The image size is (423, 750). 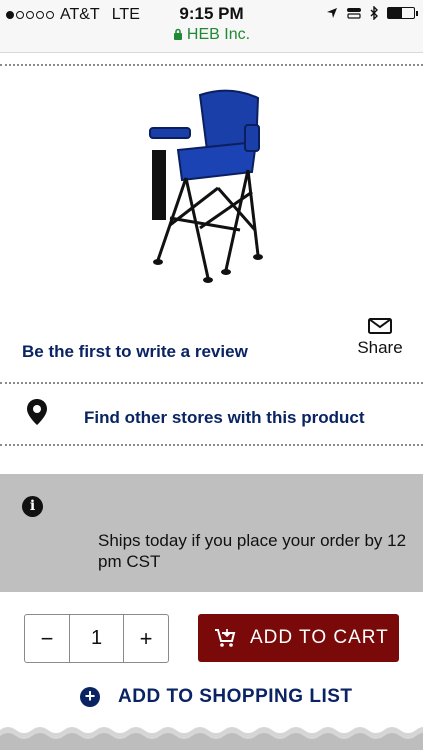 I want to click on quantity-stepper: − 1 +, so click(x=96, y=638).